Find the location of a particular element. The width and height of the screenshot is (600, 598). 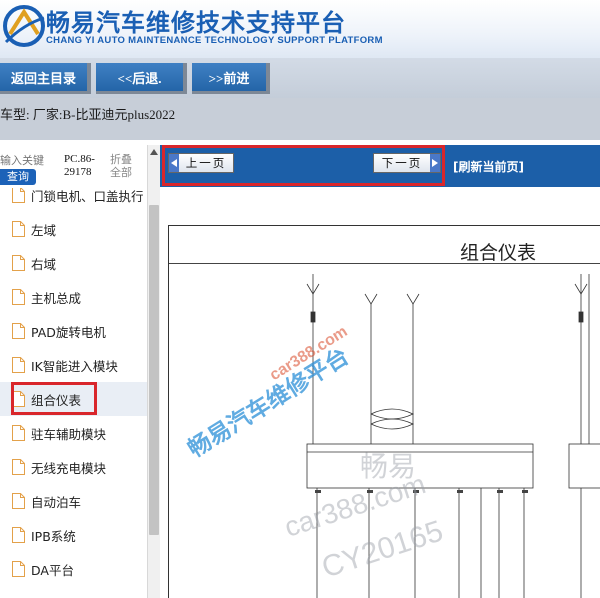

forward-button: >>前进 is located at coordinates (231, 78).